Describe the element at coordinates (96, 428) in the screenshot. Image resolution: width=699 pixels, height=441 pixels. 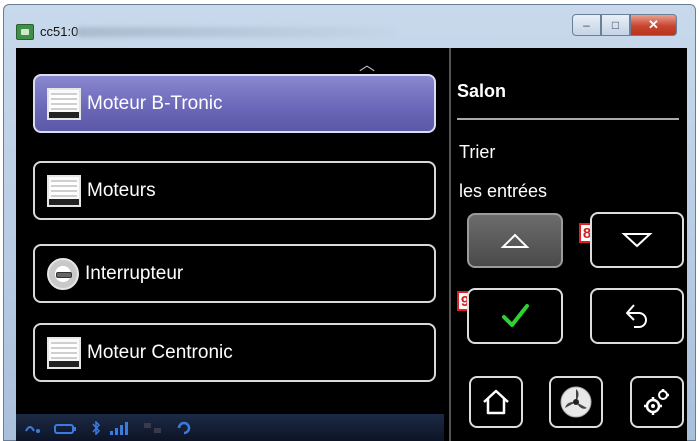
I see `bluetooth-icon` at that location.